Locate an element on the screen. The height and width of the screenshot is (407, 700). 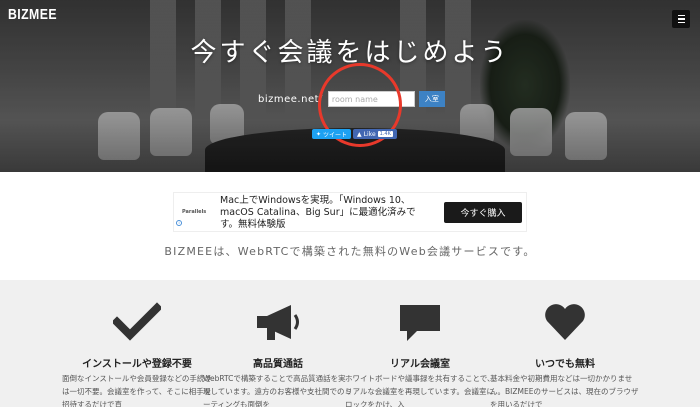
like-count: 1.4K is located at coordinates (385, 134).